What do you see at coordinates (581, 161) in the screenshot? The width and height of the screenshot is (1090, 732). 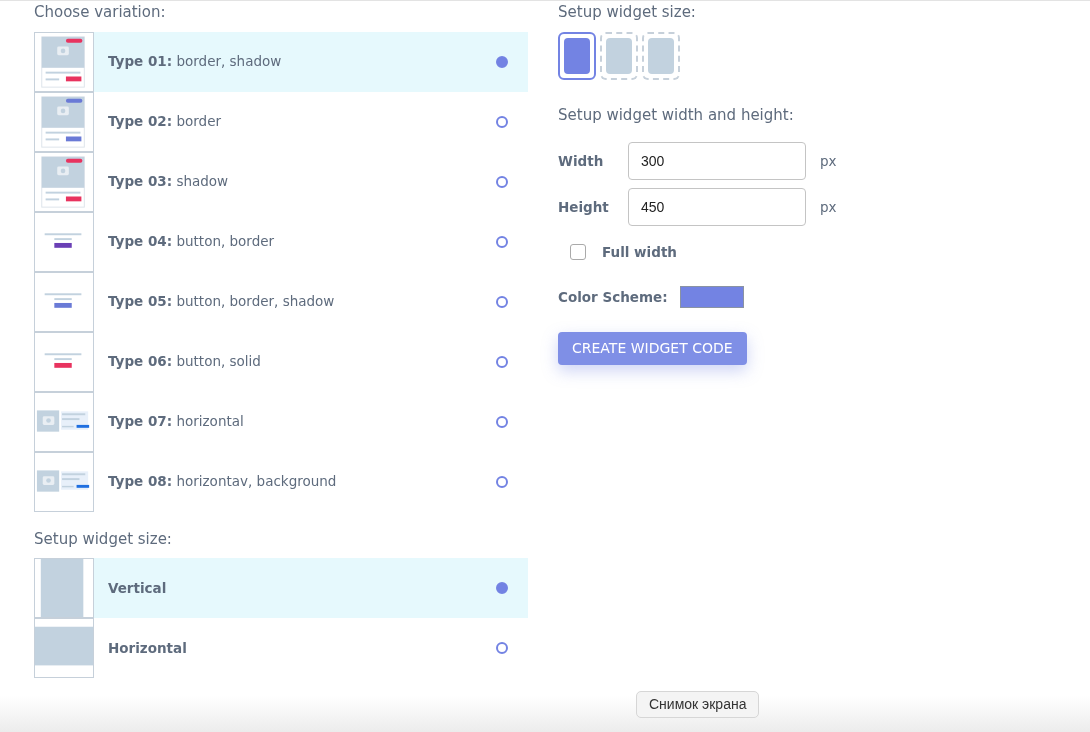 I see `field-label: Width` at bounding box center [581, 161].